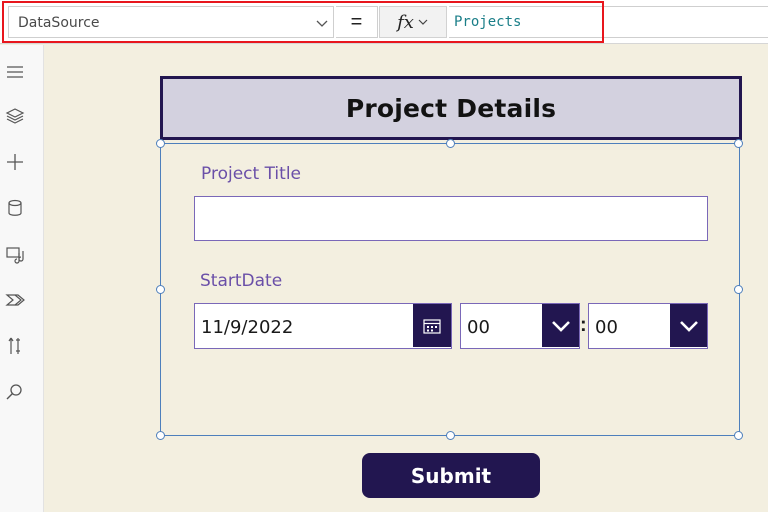  Describe the element at coordinates (450, 143) in the screenshot. I see `resize-handle-top` at that location.